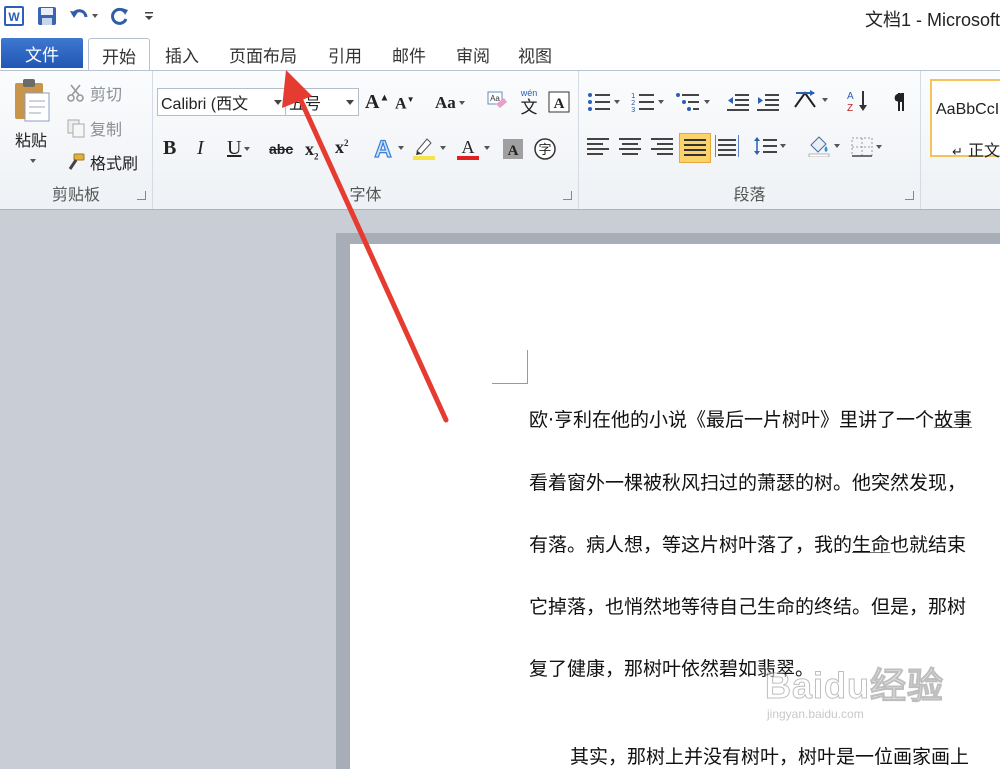 The width and height of the screenshot is (1000, 769). I want to click on paragraph-return-icon: ↵, so click(957, 152).